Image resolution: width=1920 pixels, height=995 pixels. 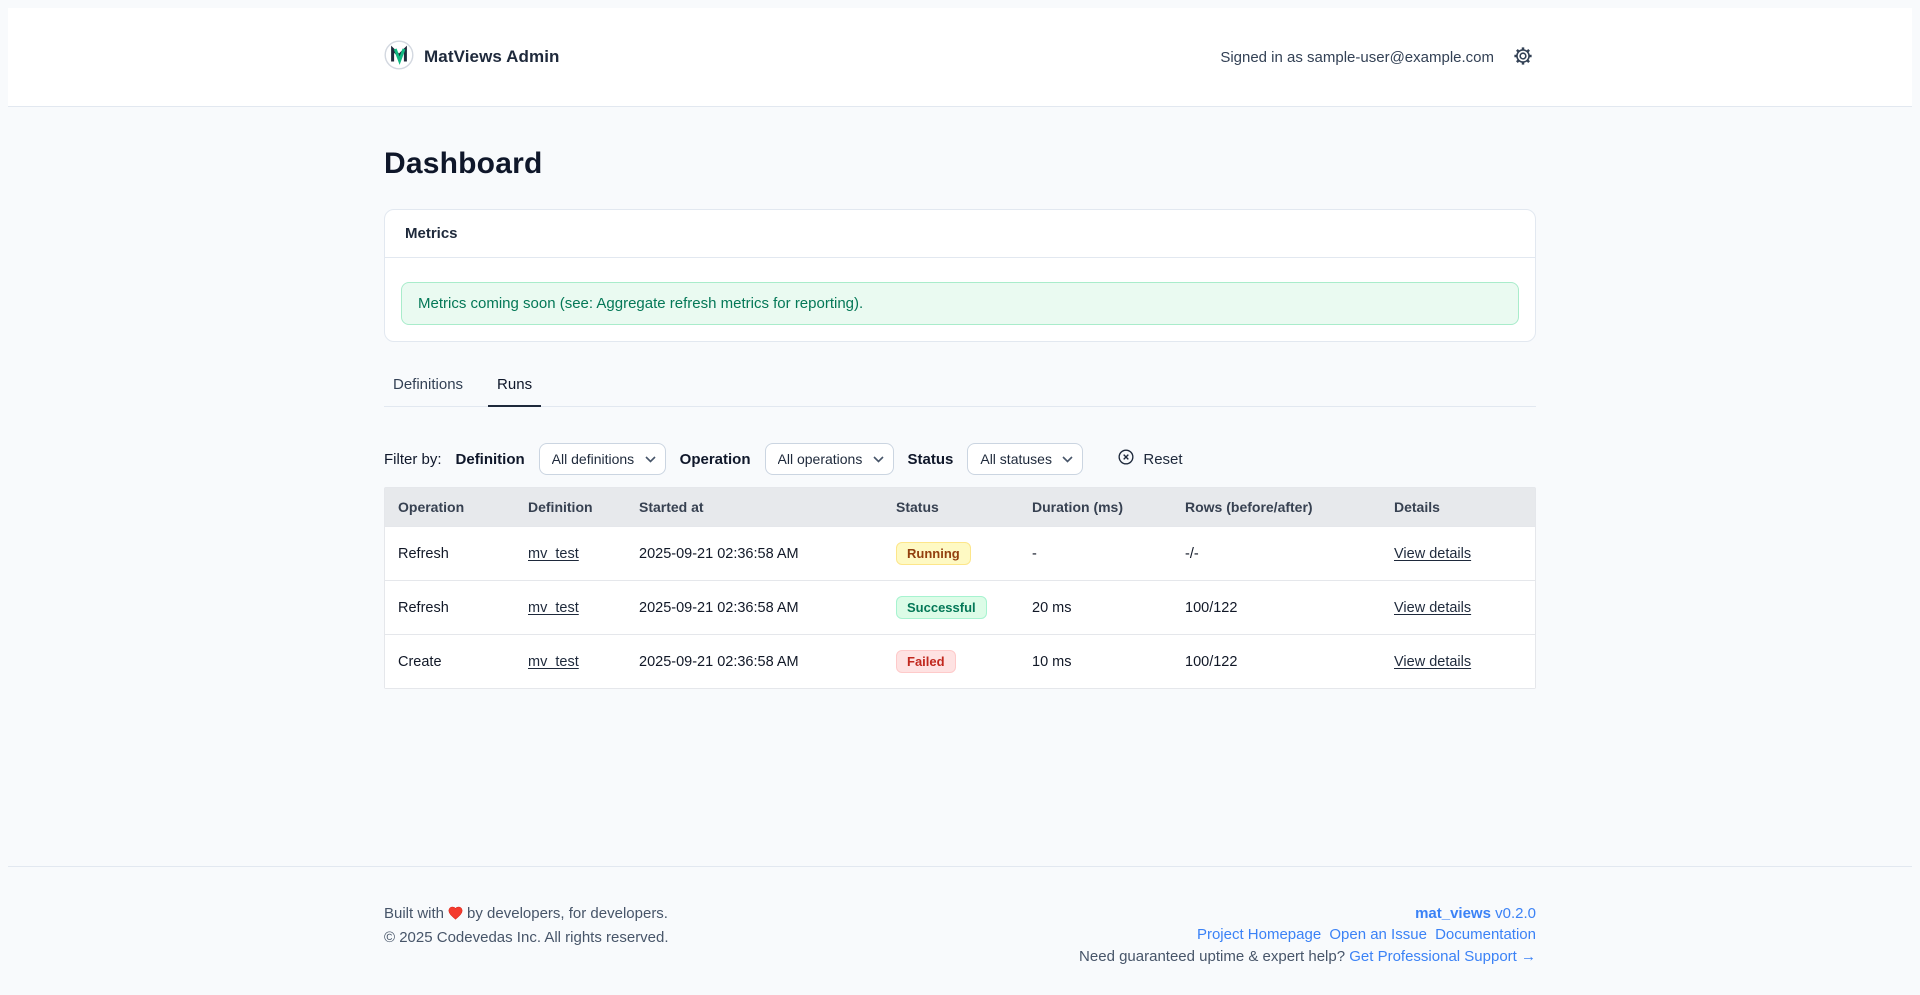 I want to click on column-header-started-at: Started at, so click(x=754, y=507).